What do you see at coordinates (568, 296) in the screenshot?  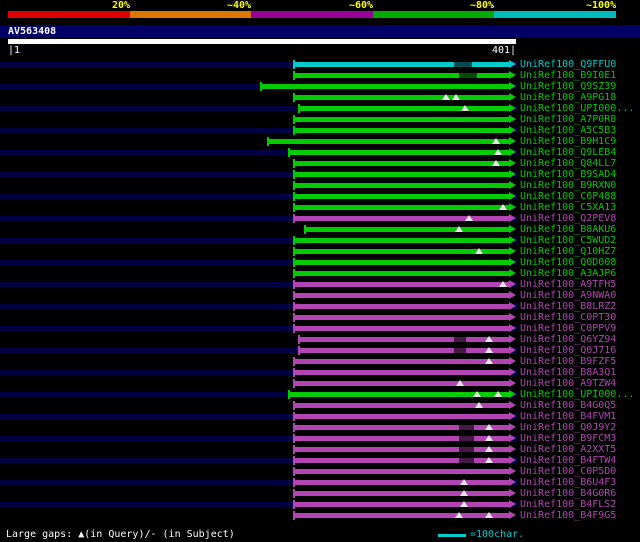 I see `hit-label: UniRef100_A9NWA0` at bounding box center [568, 296].